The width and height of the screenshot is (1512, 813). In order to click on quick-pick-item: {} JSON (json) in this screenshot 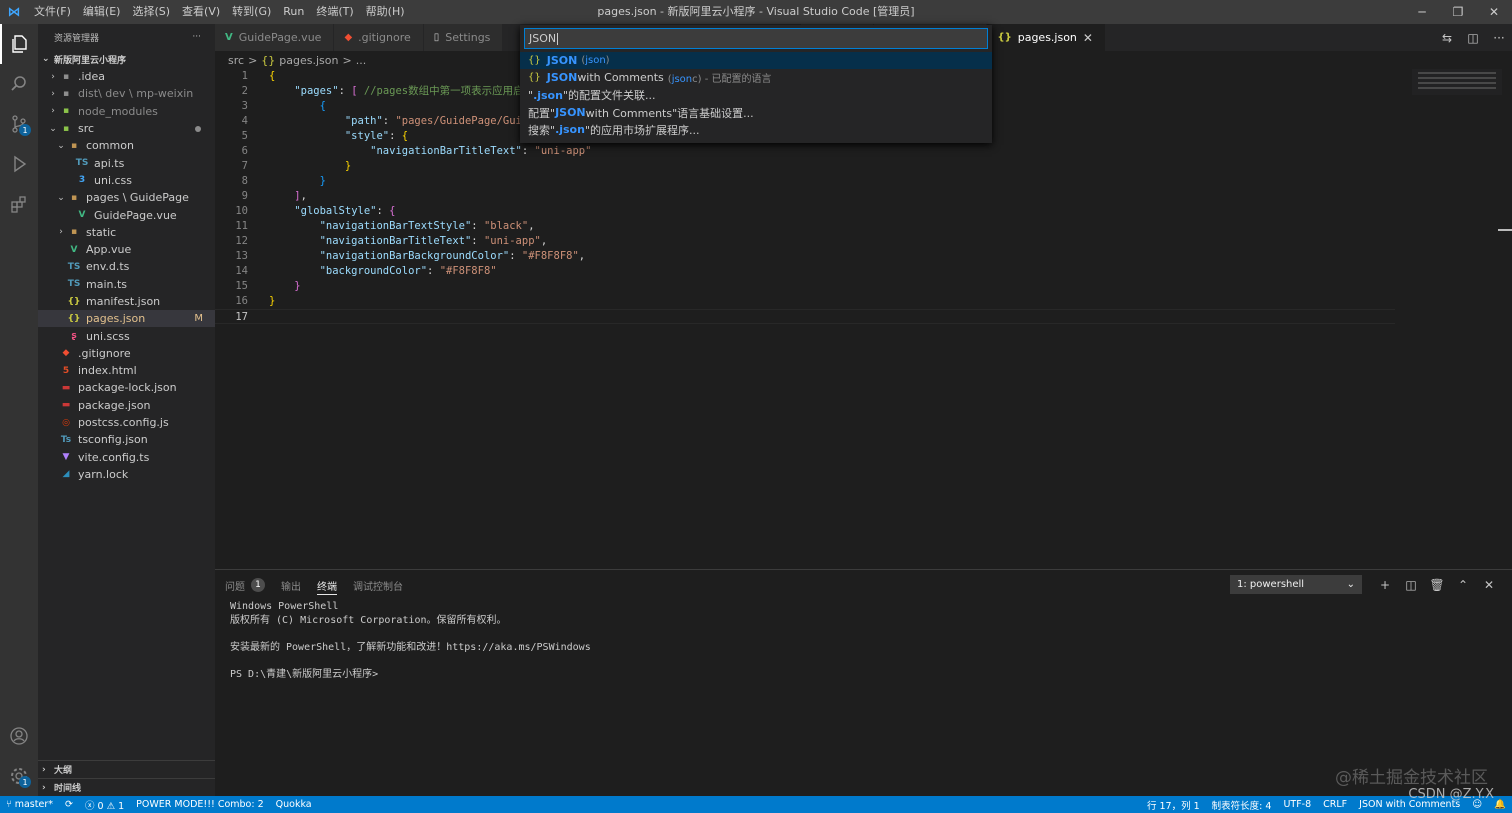, I will do `click(756, 61)`.